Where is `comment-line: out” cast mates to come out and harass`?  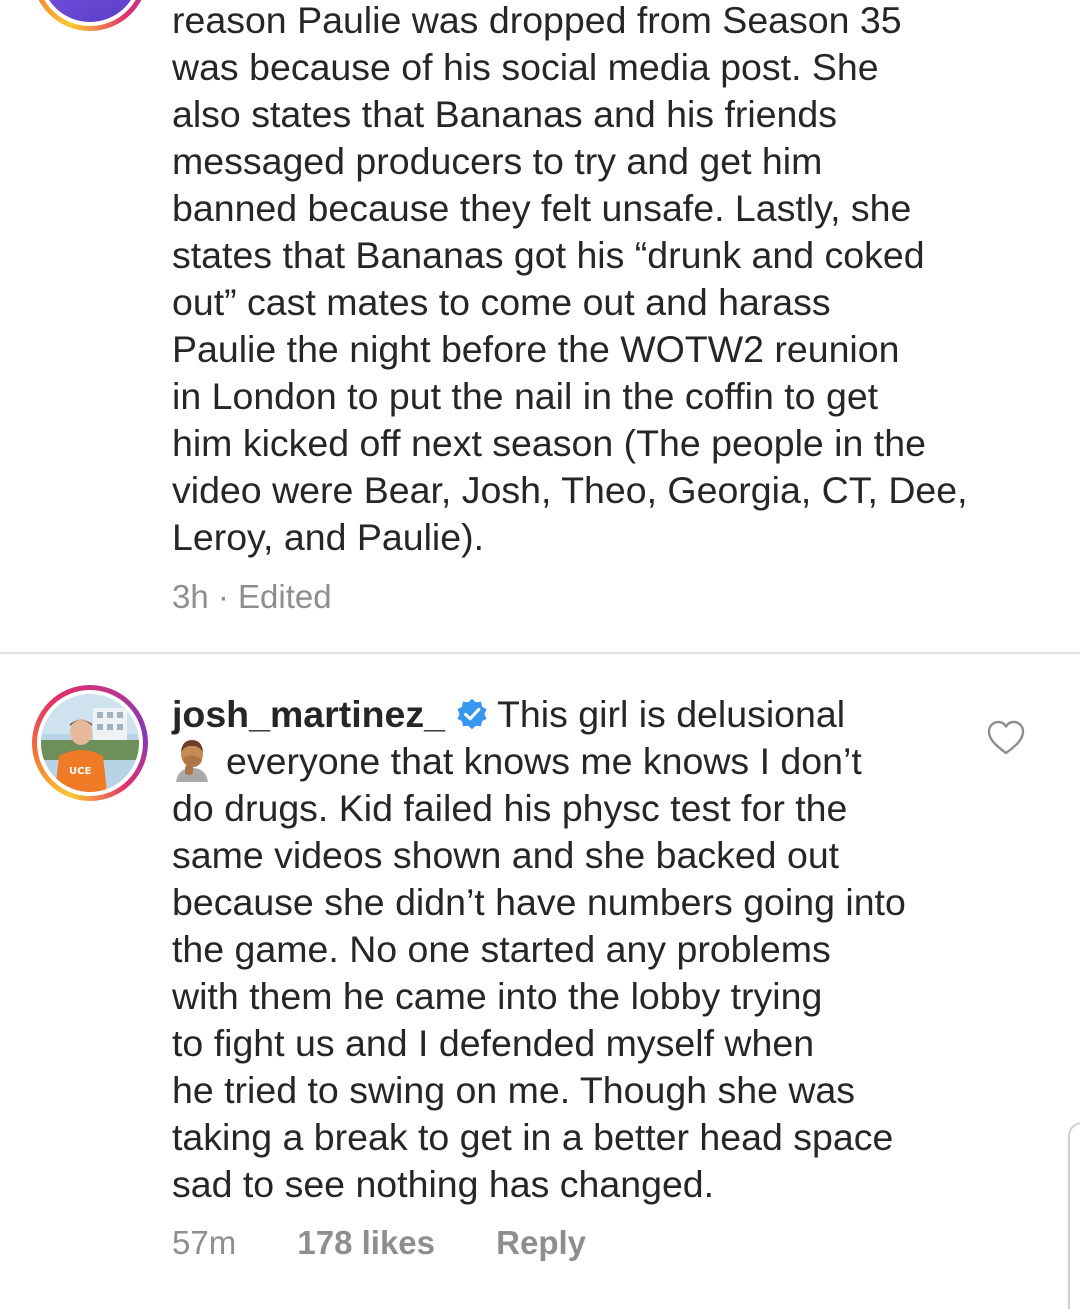 comment-line: out” cast mates to come out and harass is located at coordinates (501, 302).